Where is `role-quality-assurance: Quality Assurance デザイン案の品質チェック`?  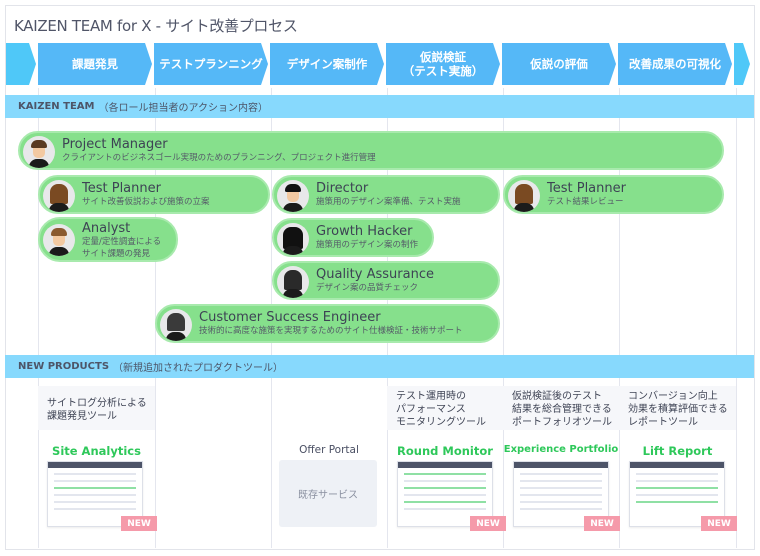 role-quality-assurance: Quality Assurance デザイン案の品質チェック is located at coordinates (386, 280).